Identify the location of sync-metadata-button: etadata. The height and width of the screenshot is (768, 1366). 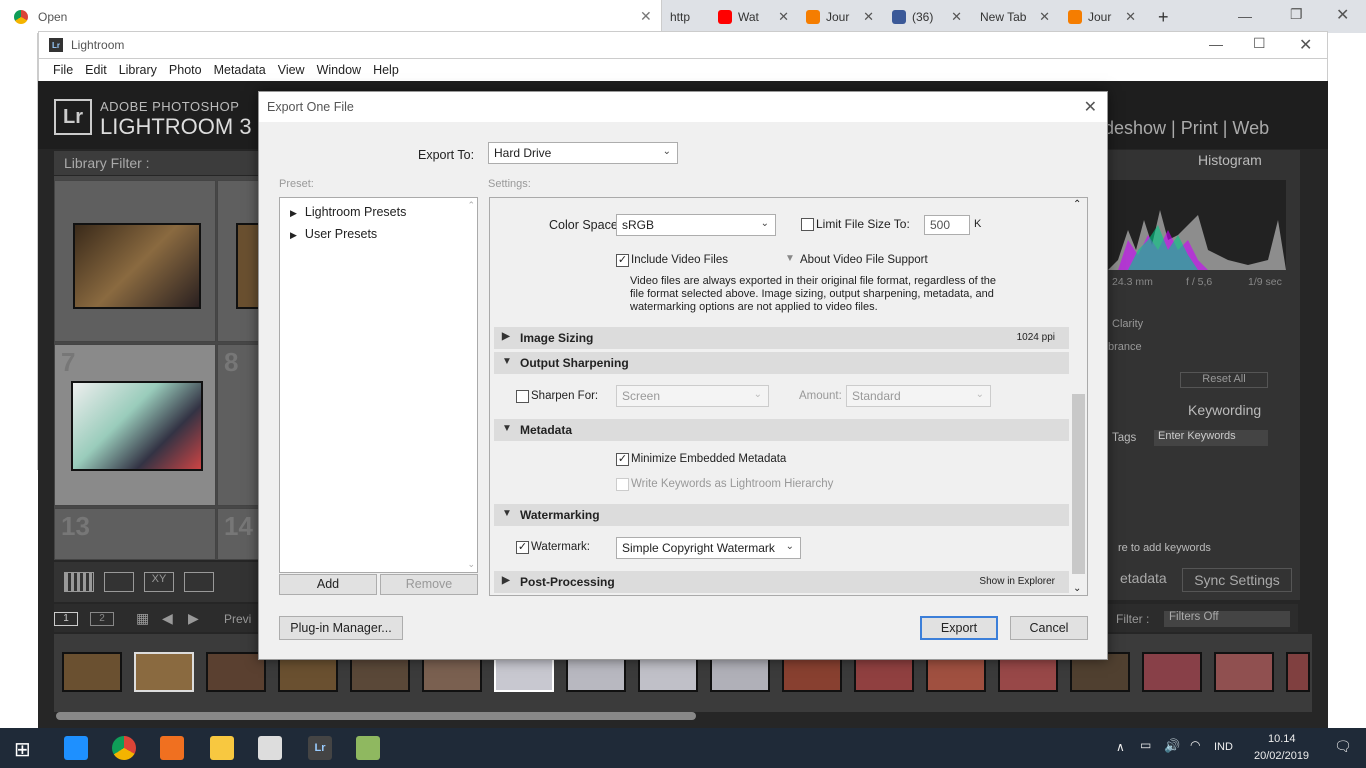
(1143, 578).